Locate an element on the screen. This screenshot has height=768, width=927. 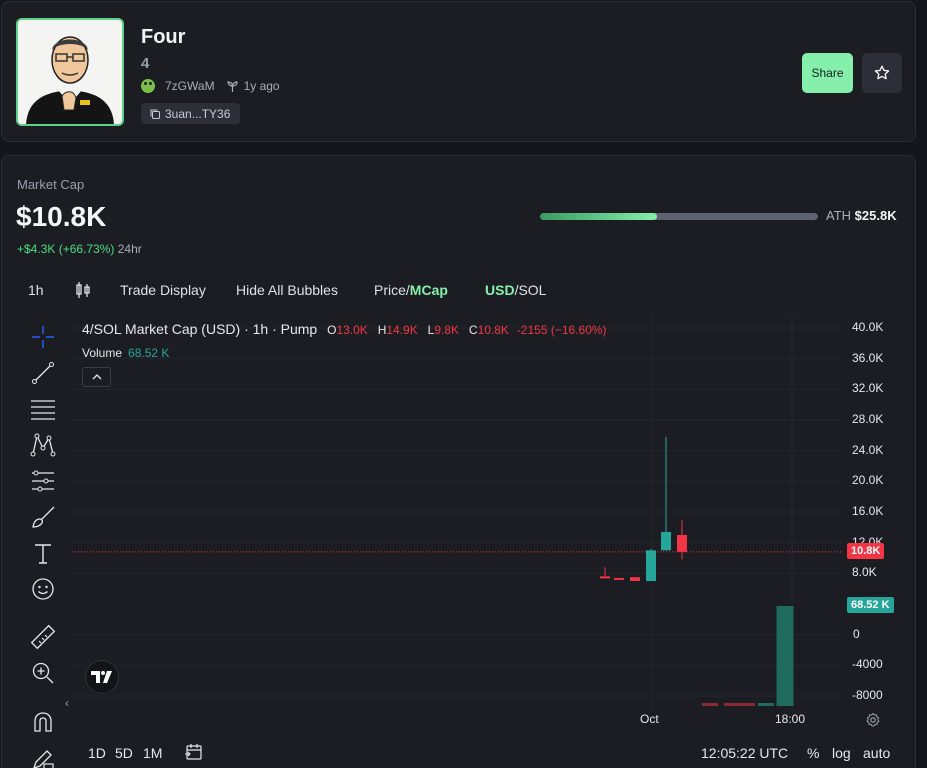
brush-tool is located at coordinates (43, 517).